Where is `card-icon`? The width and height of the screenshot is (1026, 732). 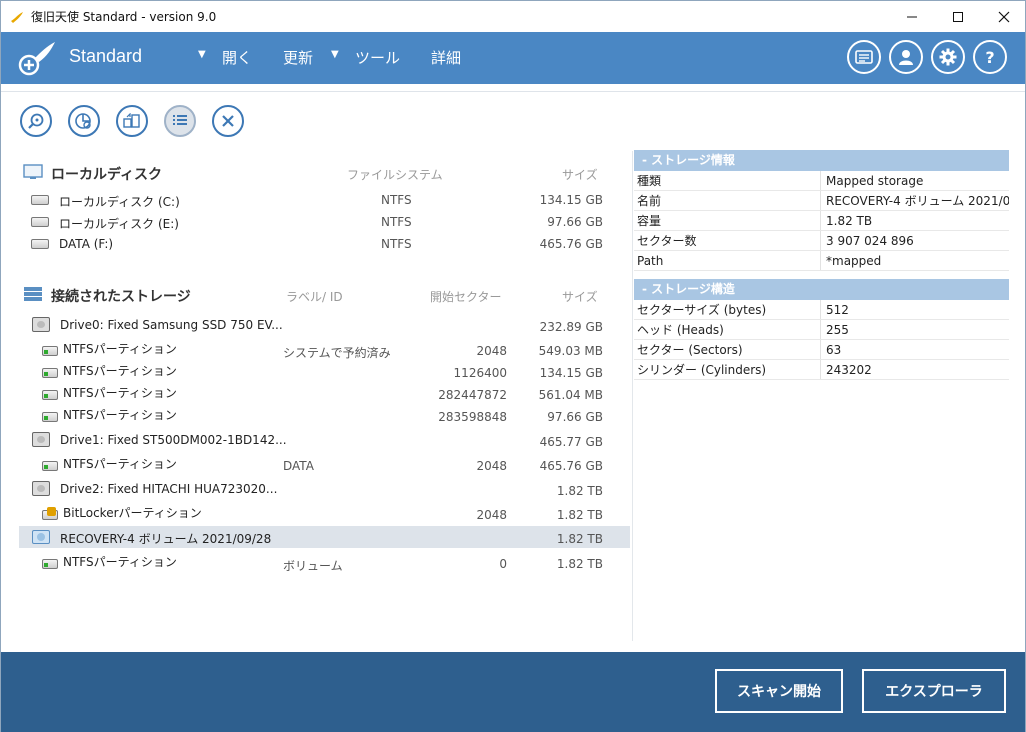 card-icon is located at coordinates (864, 57).